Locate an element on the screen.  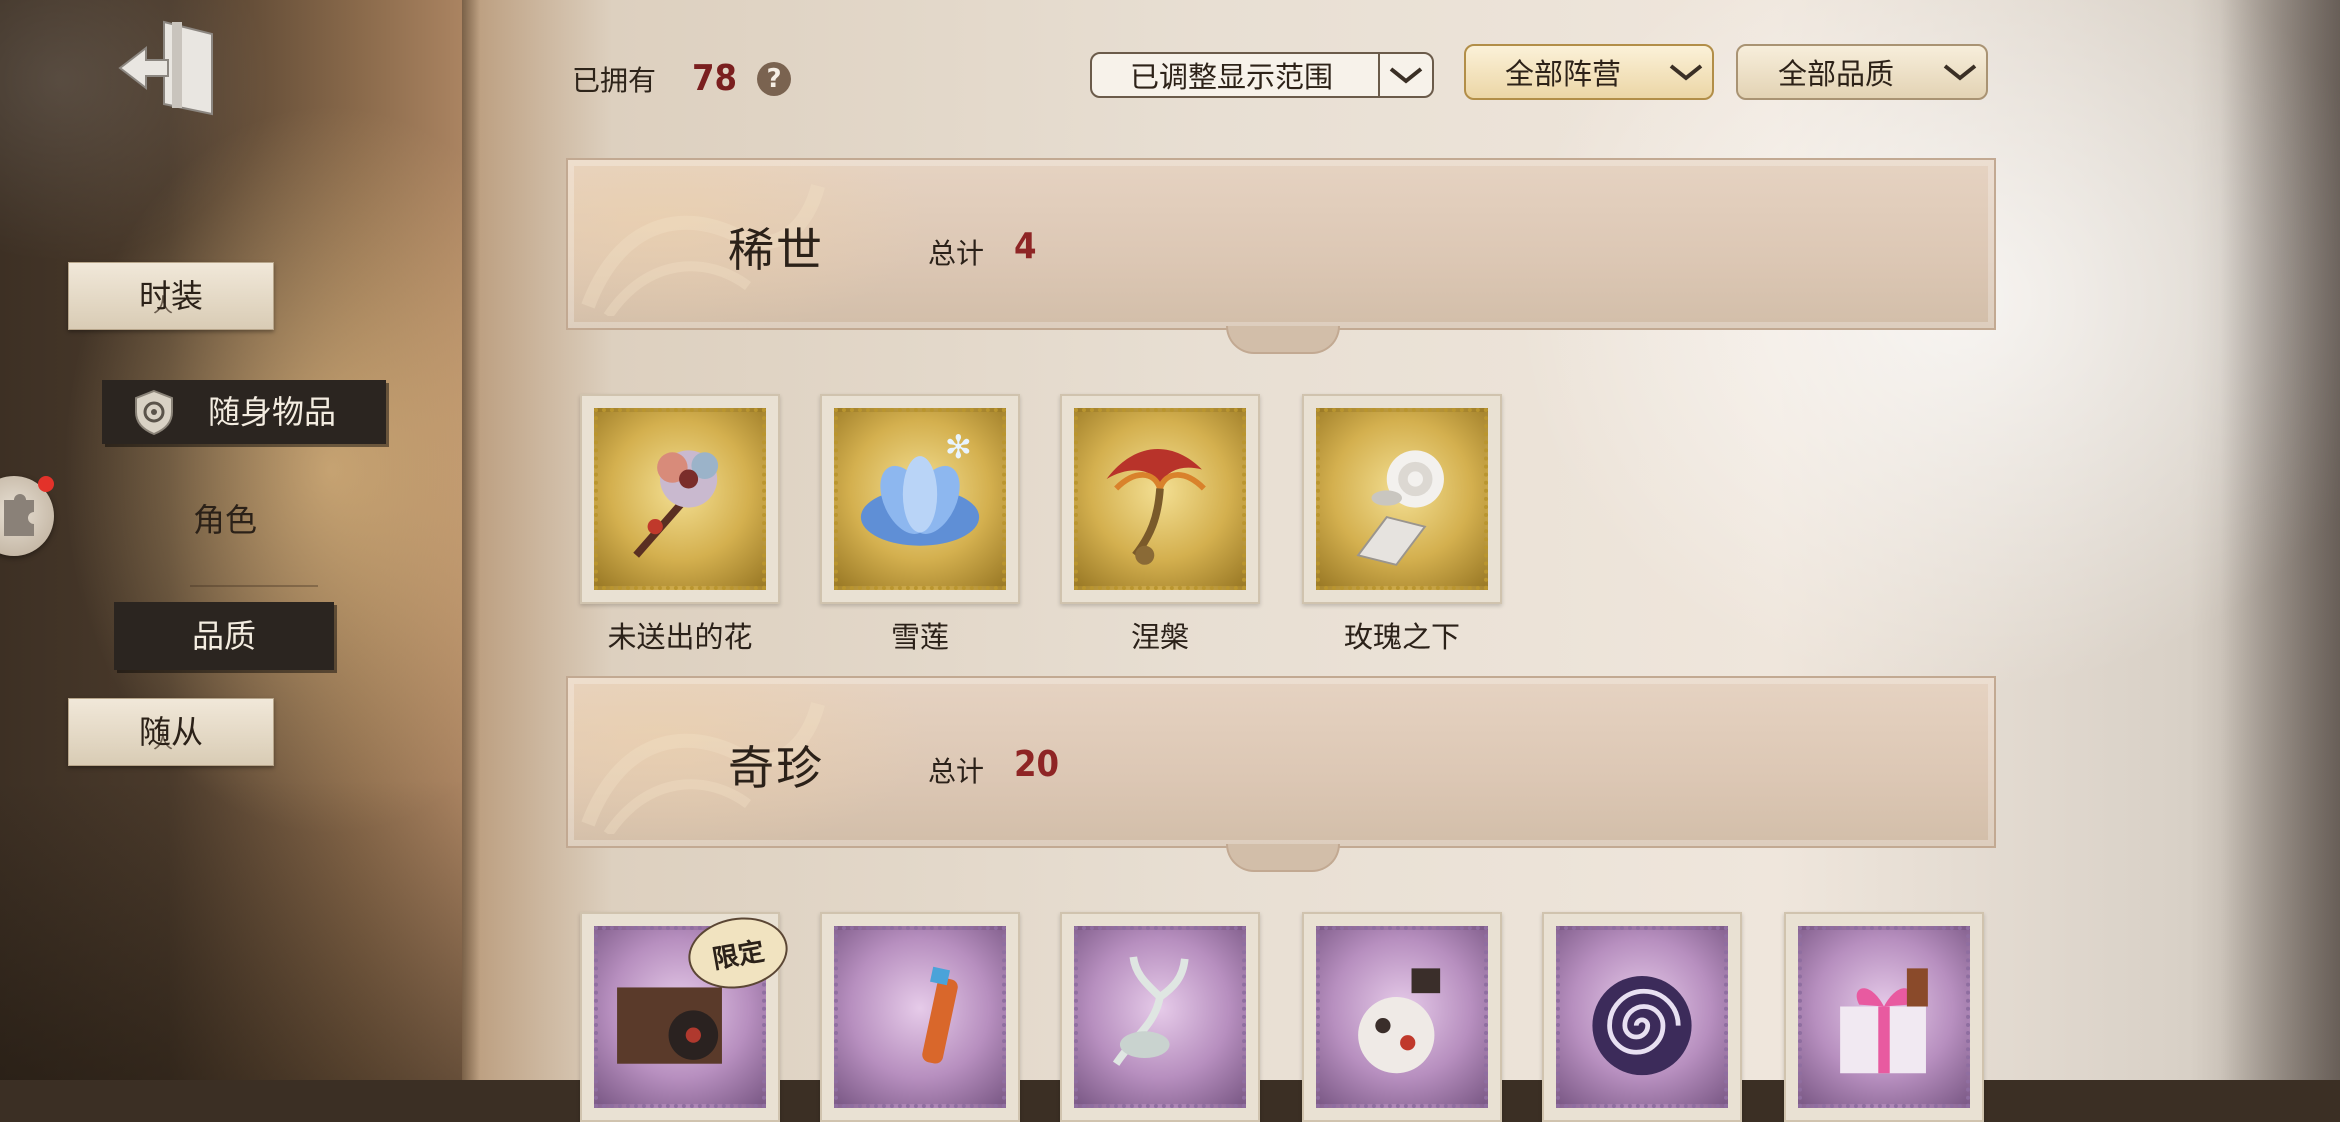
sidebar-item-costume: 人 时装 is located at coordinates (171, 296).